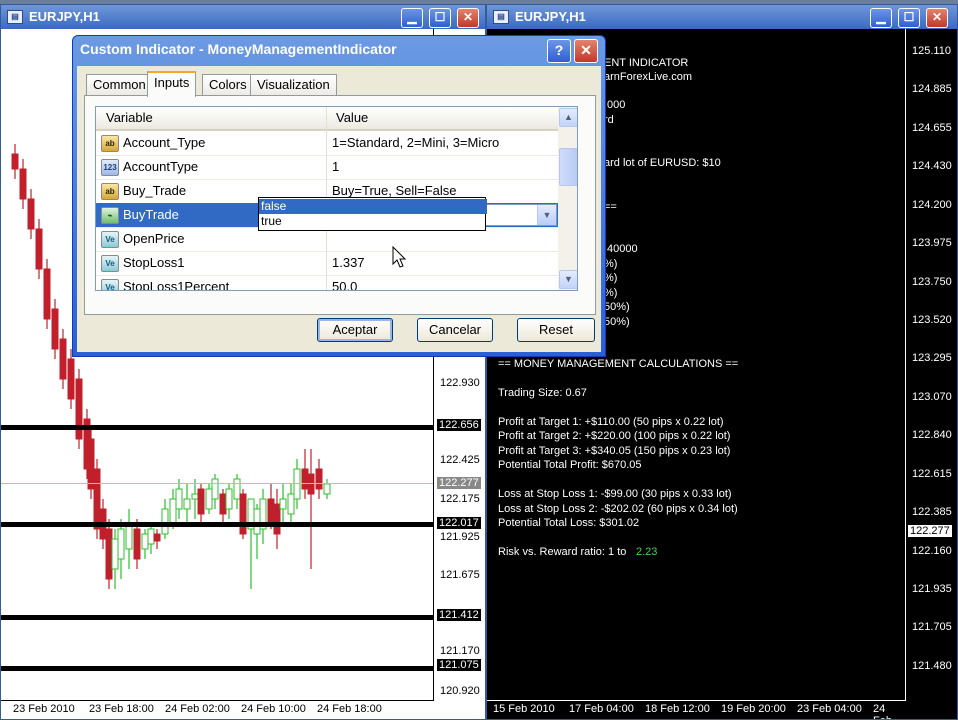  Describe the element at coordinates (932, 551) in the screenshot. I see `price-label: 122.160` at that location.